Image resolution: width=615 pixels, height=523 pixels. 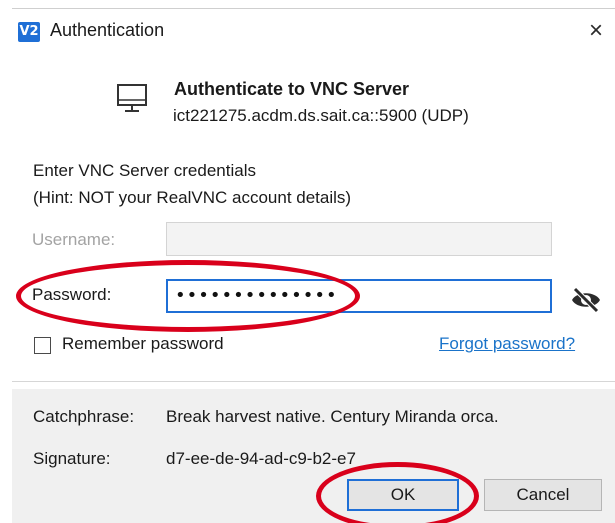 I want to click on signature-value: d7-ee-de-94-ad-c9-b2-e7, so click(x=261, y=458).